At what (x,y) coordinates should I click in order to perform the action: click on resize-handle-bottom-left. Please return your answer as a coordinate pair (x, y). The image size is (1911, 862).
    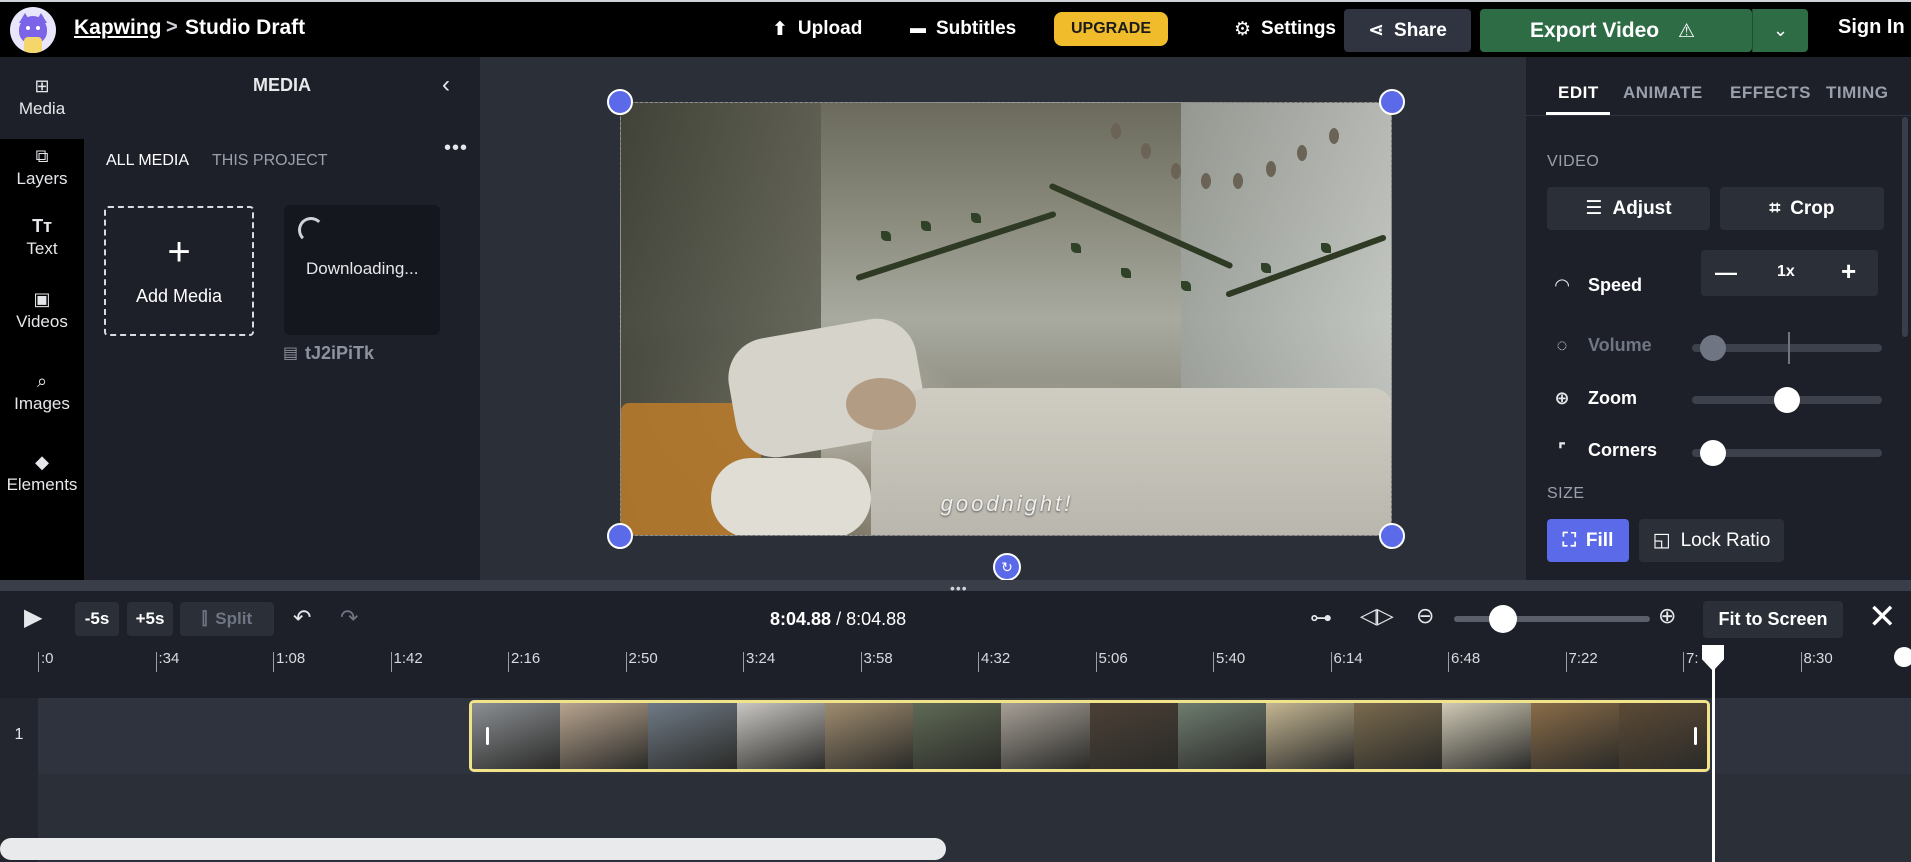
    Looking at the image, I should click on (620, 536).